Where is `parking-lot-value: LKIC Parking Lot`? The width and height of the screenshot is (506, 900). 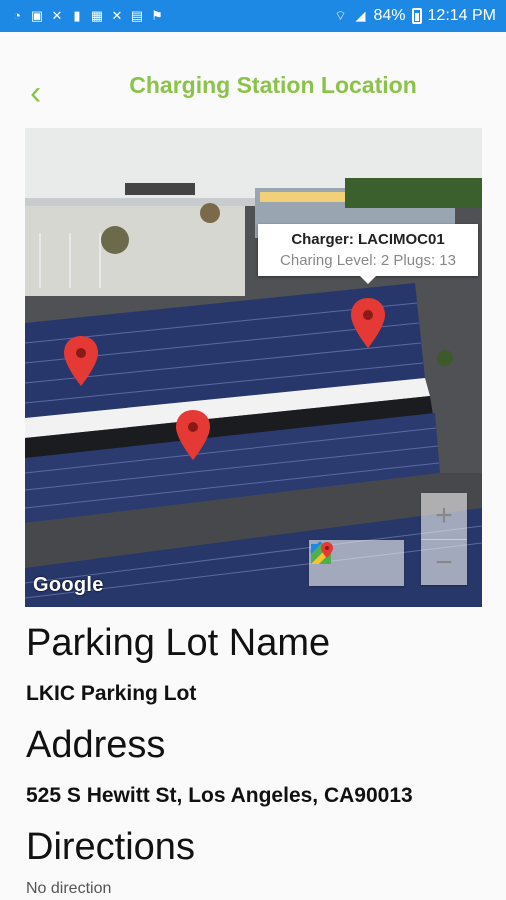 parking-lot-value: LKIC Parking Lot is located at coordinates (111, 693).